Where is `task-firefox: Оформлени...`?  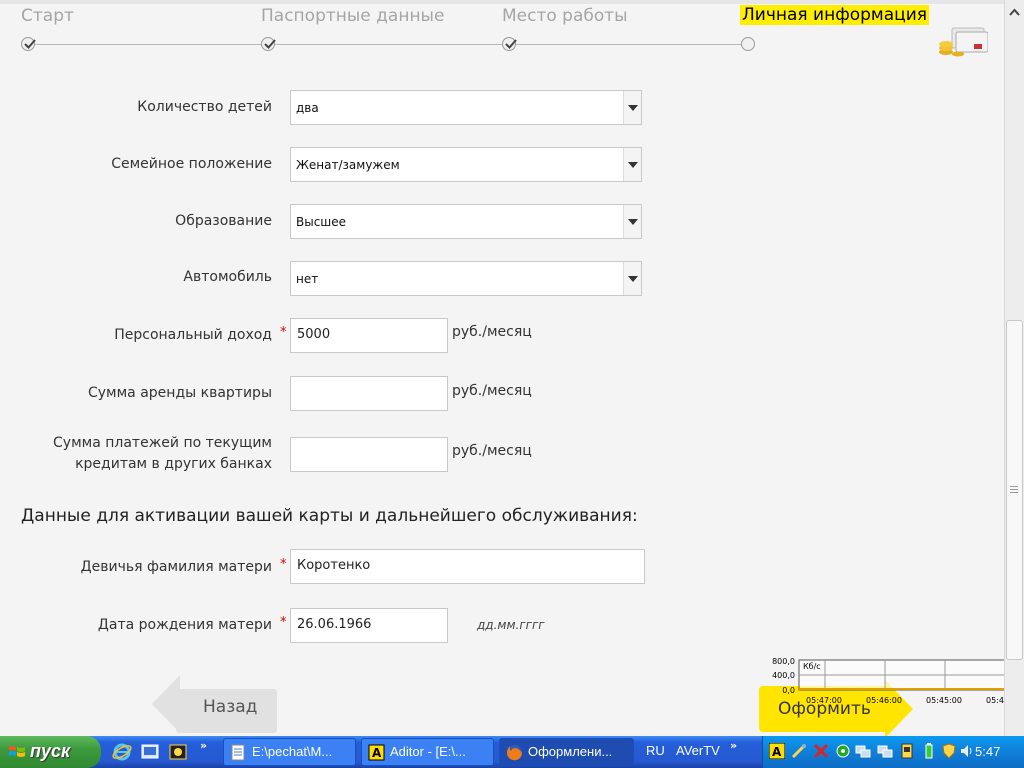
task-firefox: Оформлени... is located at coordinates (566, 752).